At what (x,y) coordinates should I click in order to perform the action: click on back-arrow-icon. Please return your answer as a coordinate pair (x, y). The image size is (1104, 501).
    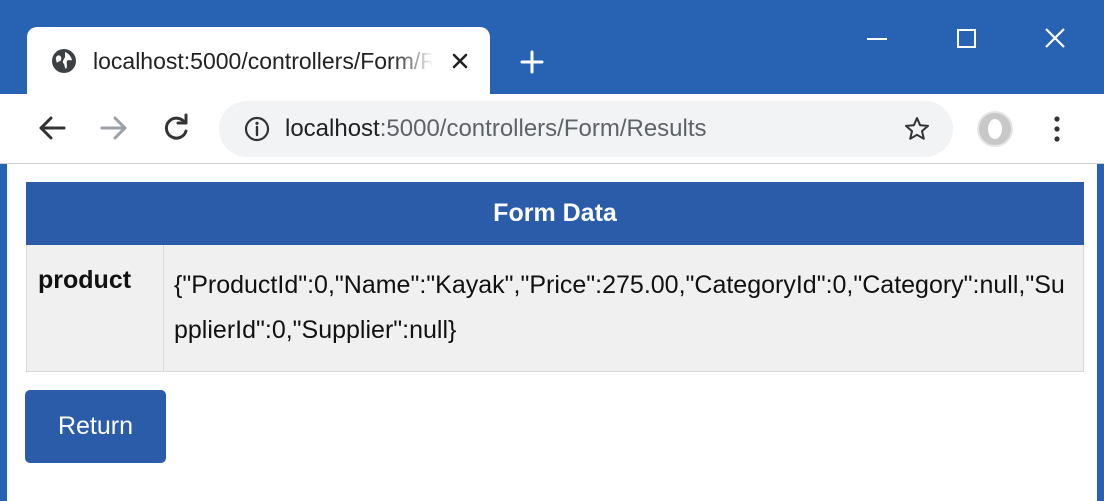
    Looking at the image, I should click on (52, 128).